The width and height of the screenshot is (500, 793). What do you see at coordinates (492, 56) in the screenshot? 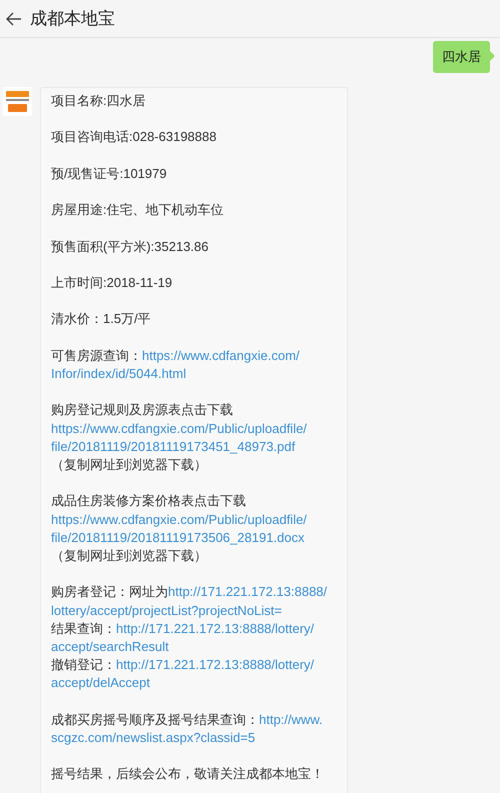
I see `bubble-tail-icon` at bounding box center [492, 56].